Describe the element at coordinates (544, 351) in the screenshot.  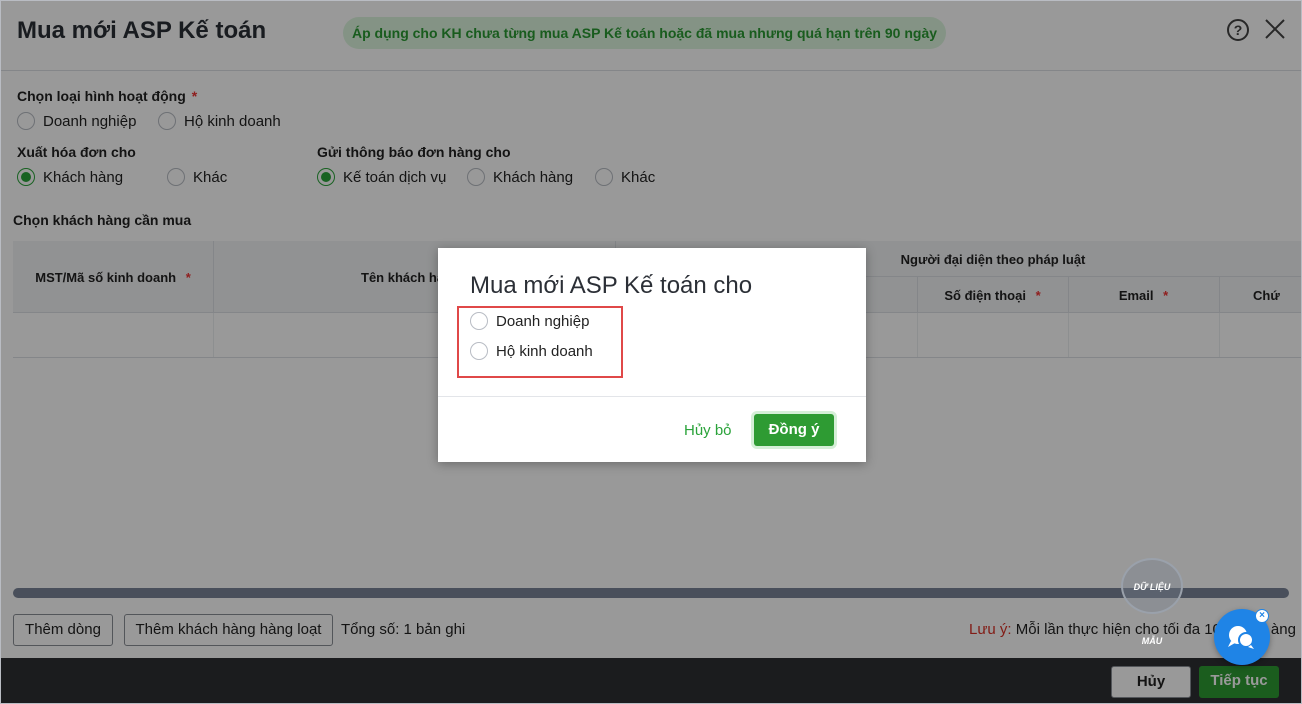
I see `radio-label: Hộ kinh doanh` at that location.